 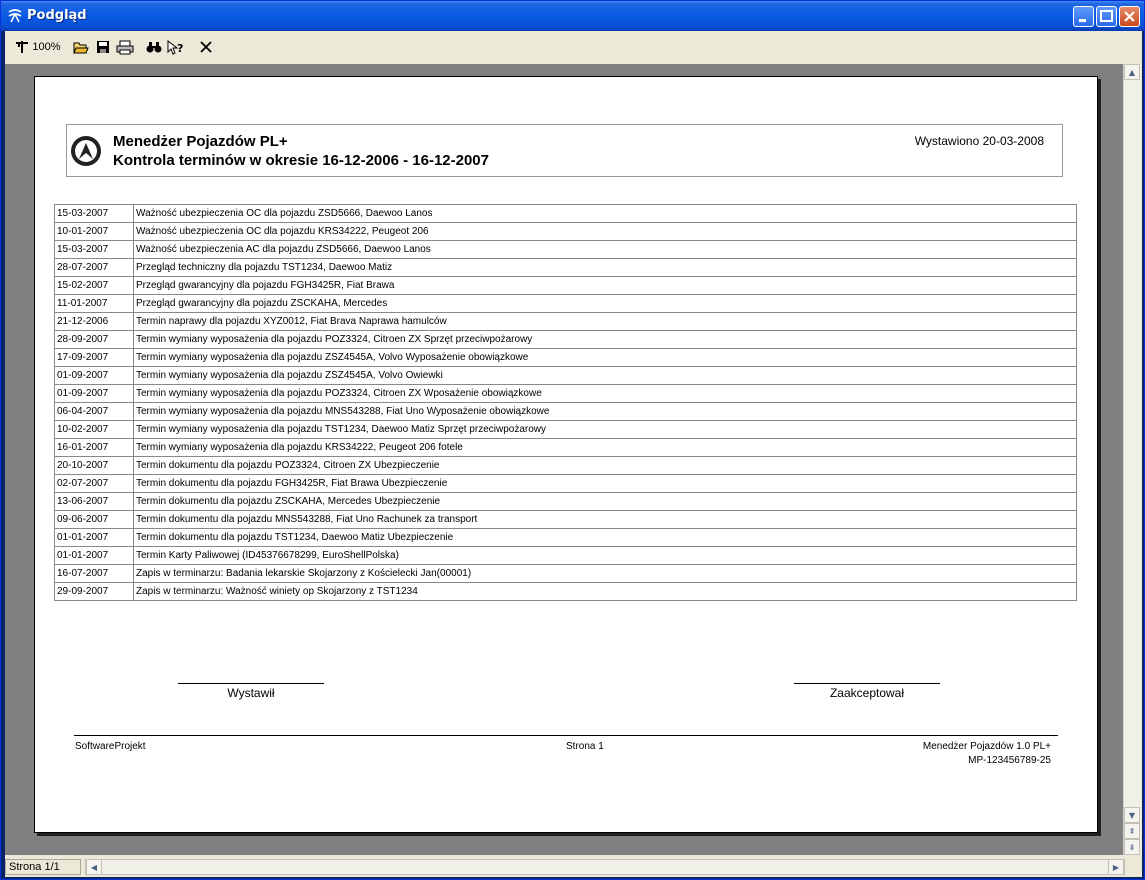 I want to click on window-title: Podgląd, so click(x=57, y=15).